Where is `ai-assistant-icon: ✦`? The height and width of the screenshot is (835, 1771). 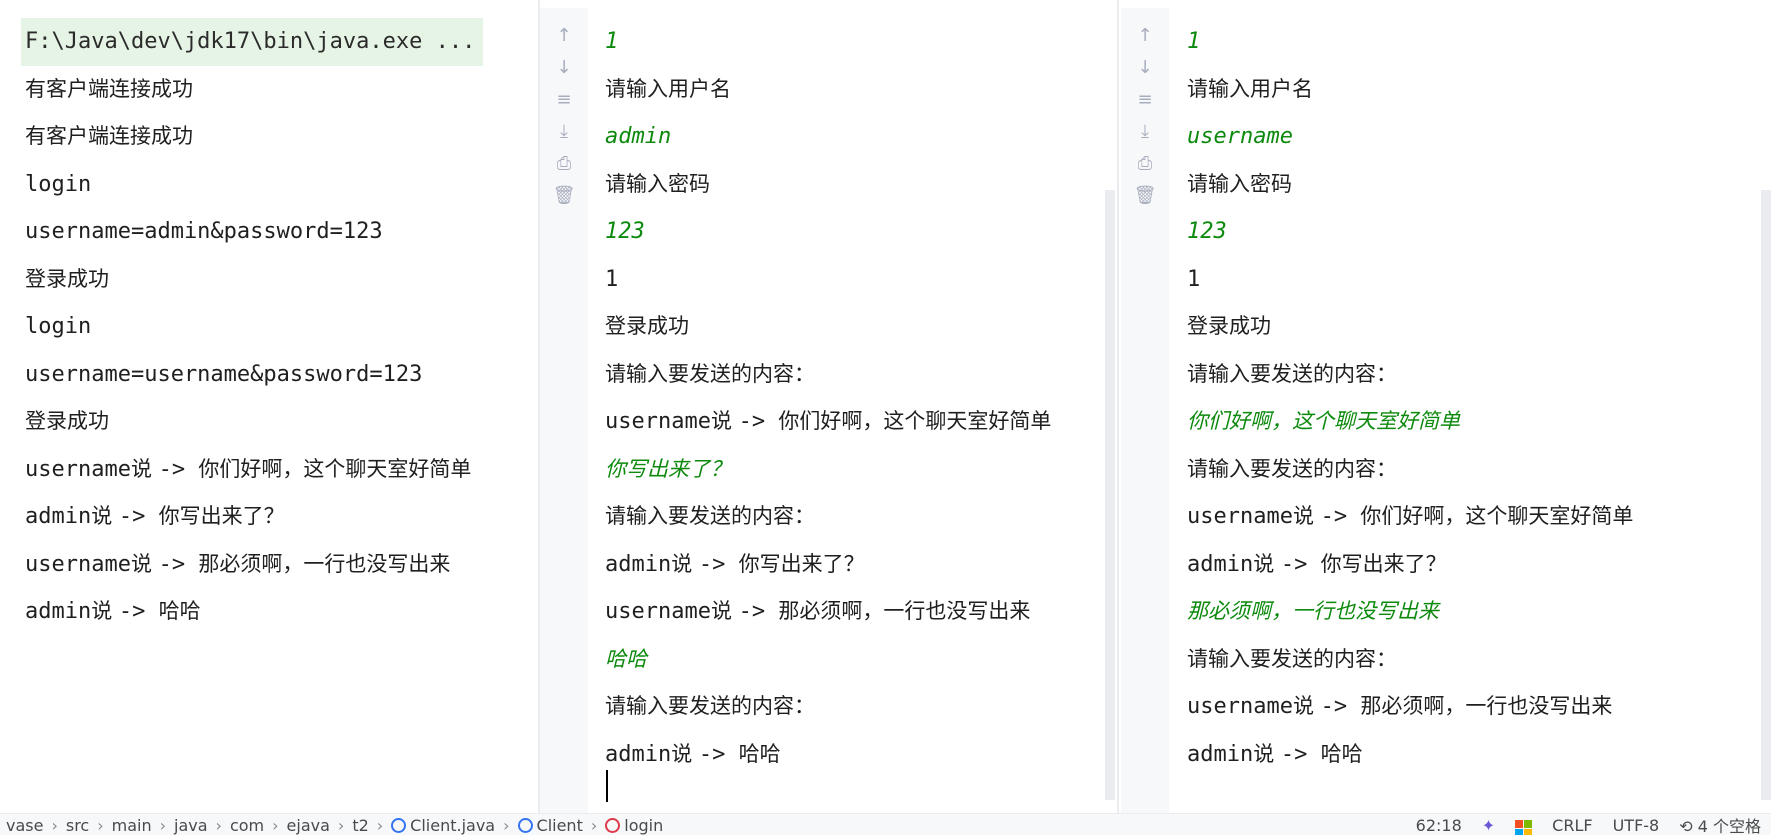
ai-assistant-icon: ✦ is located at coordinates (1488, 825).